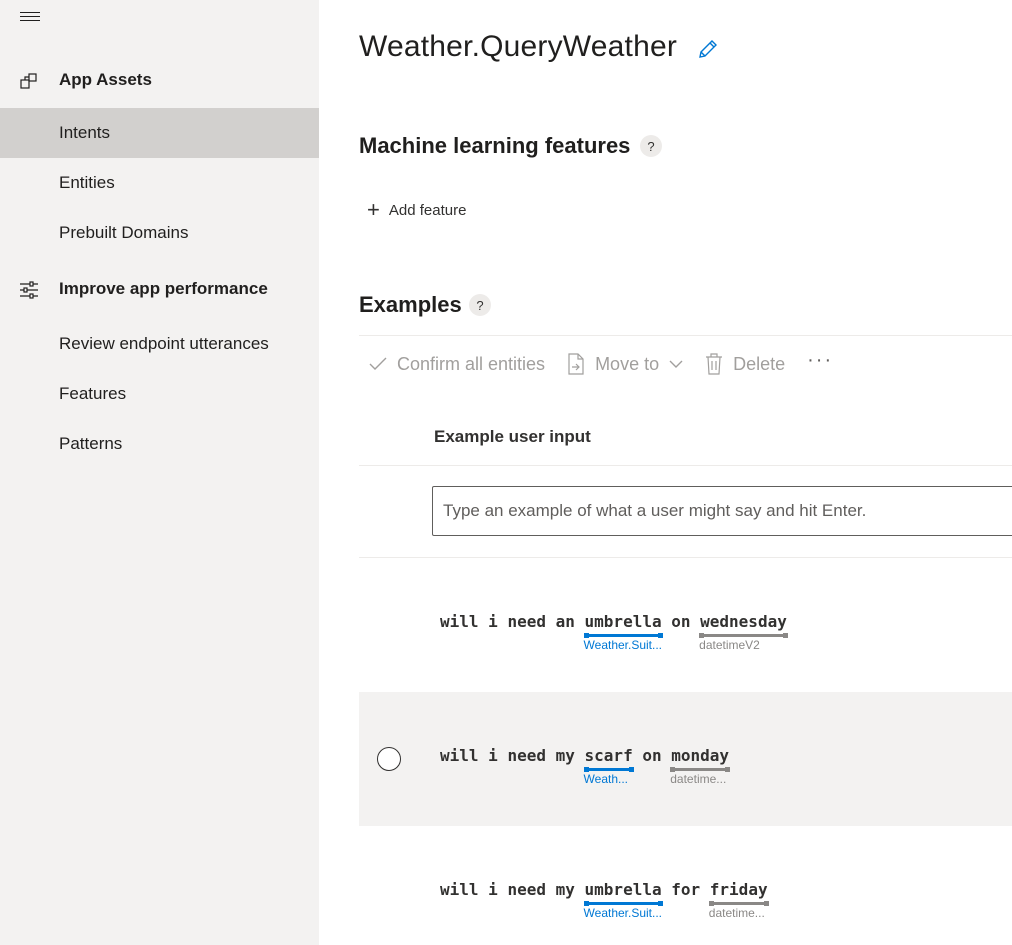 The width and height of the screenshot is (1012, 945). I want to click on plus-icon: +, so click(373, 209).